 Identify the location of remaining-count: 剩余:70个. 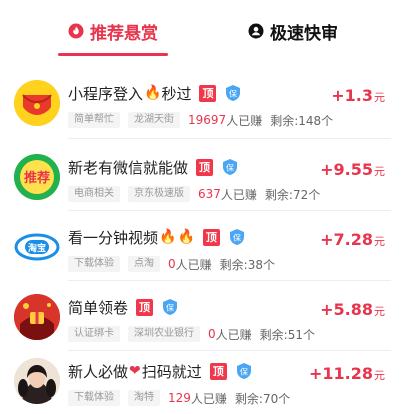
(262, 398).